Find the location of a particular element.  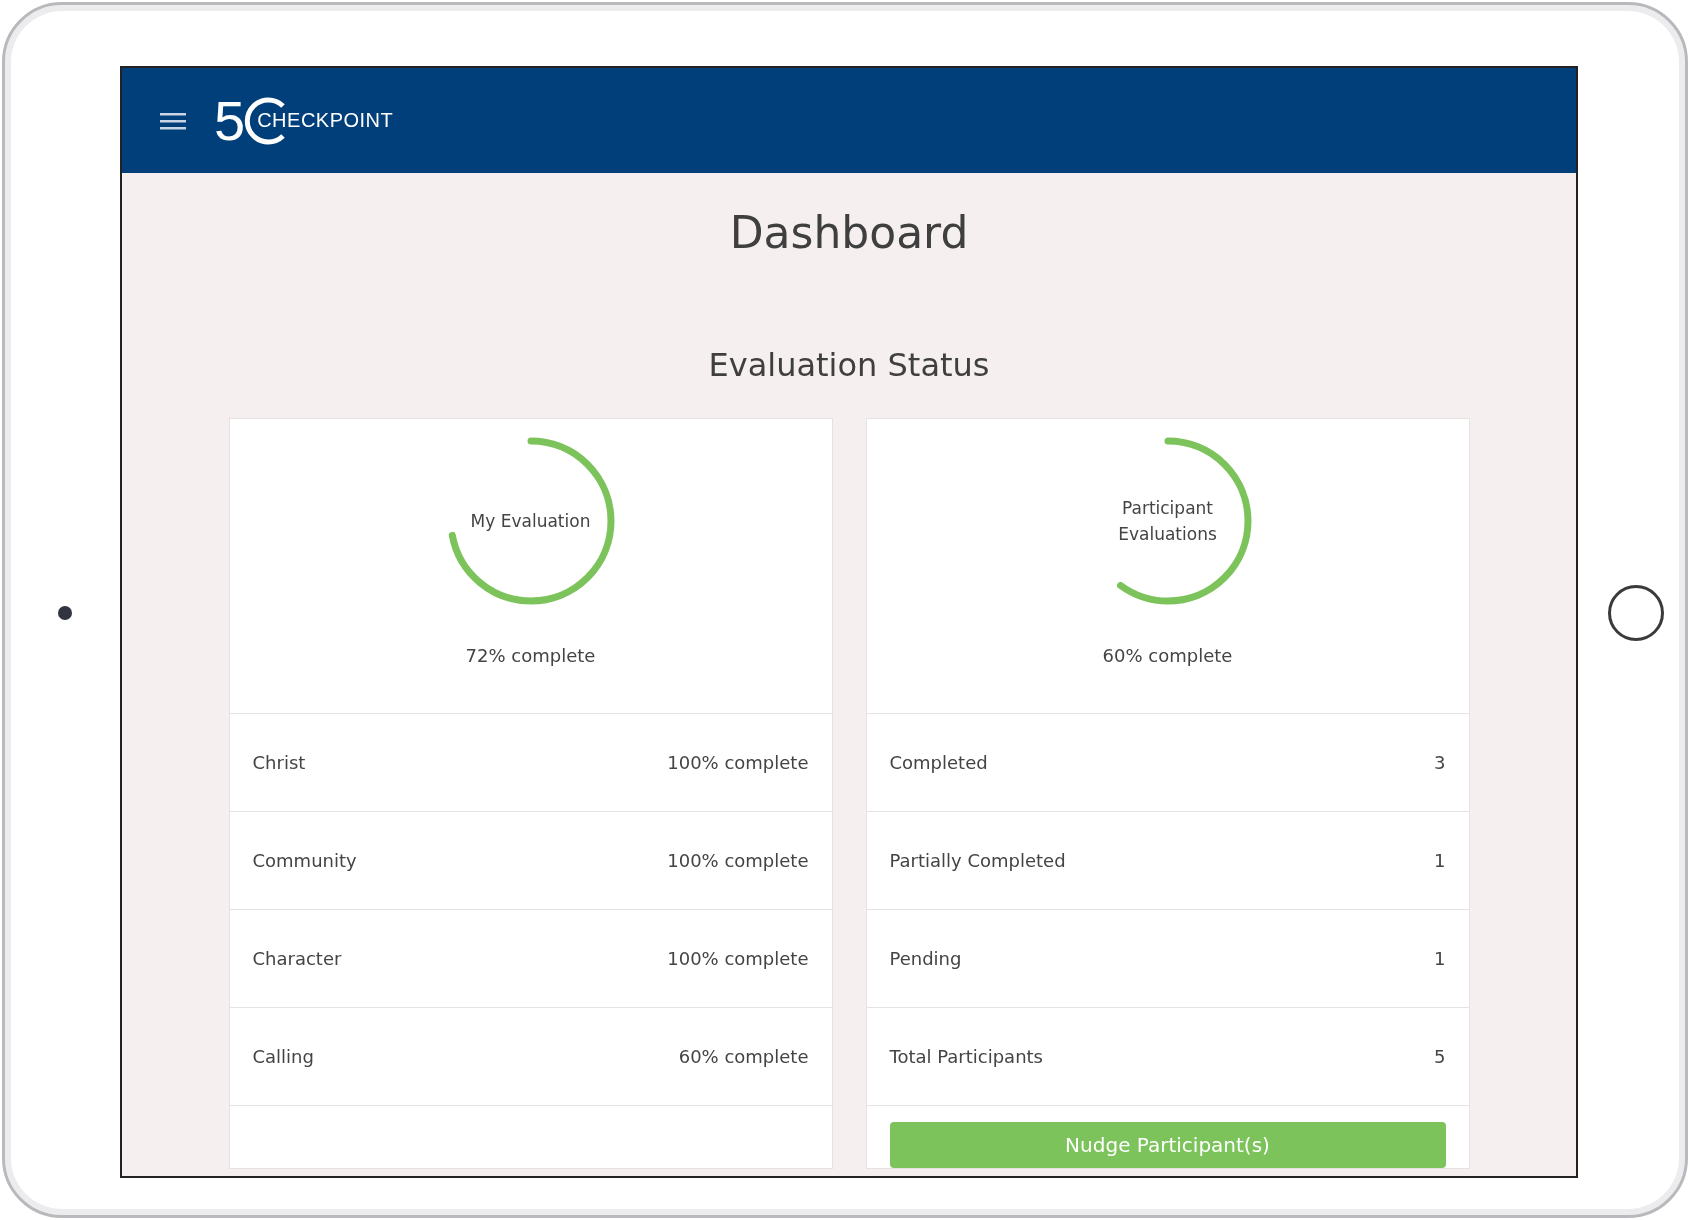

page-title: Dashboard is located at coordinates (849, 232).